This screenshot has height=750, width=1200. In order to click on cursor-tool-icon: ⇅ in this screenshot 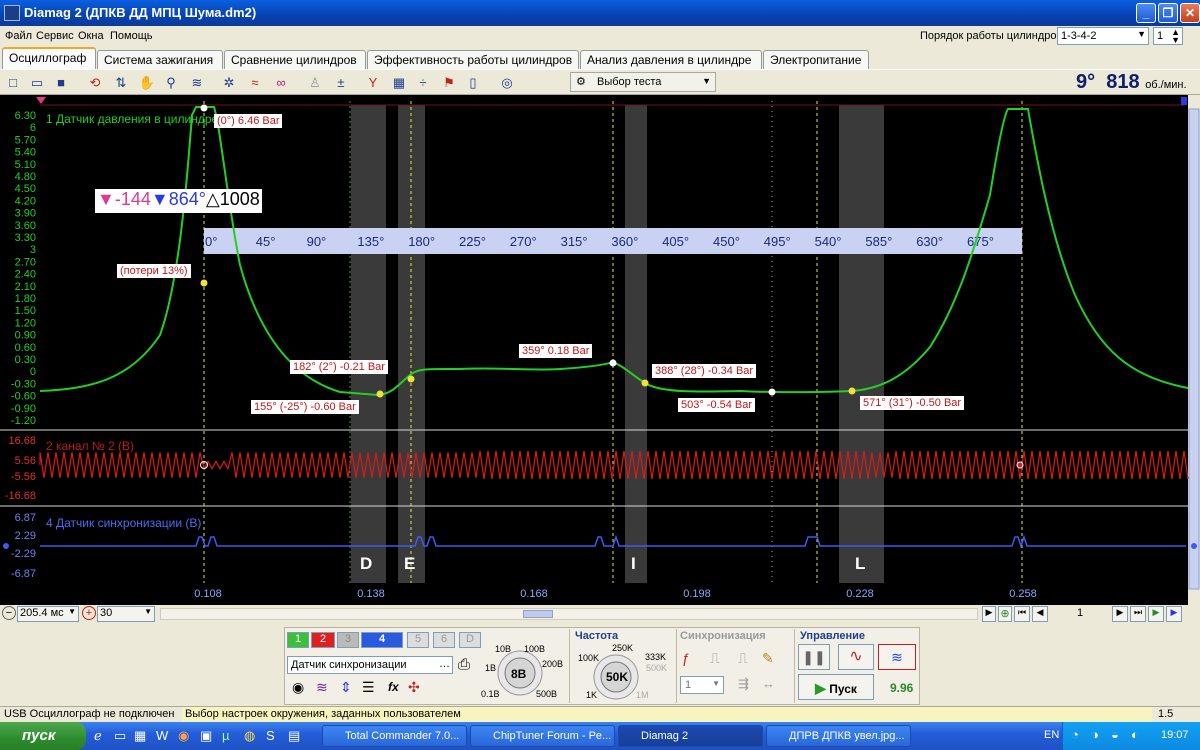, I will do `click(121, 83)`.